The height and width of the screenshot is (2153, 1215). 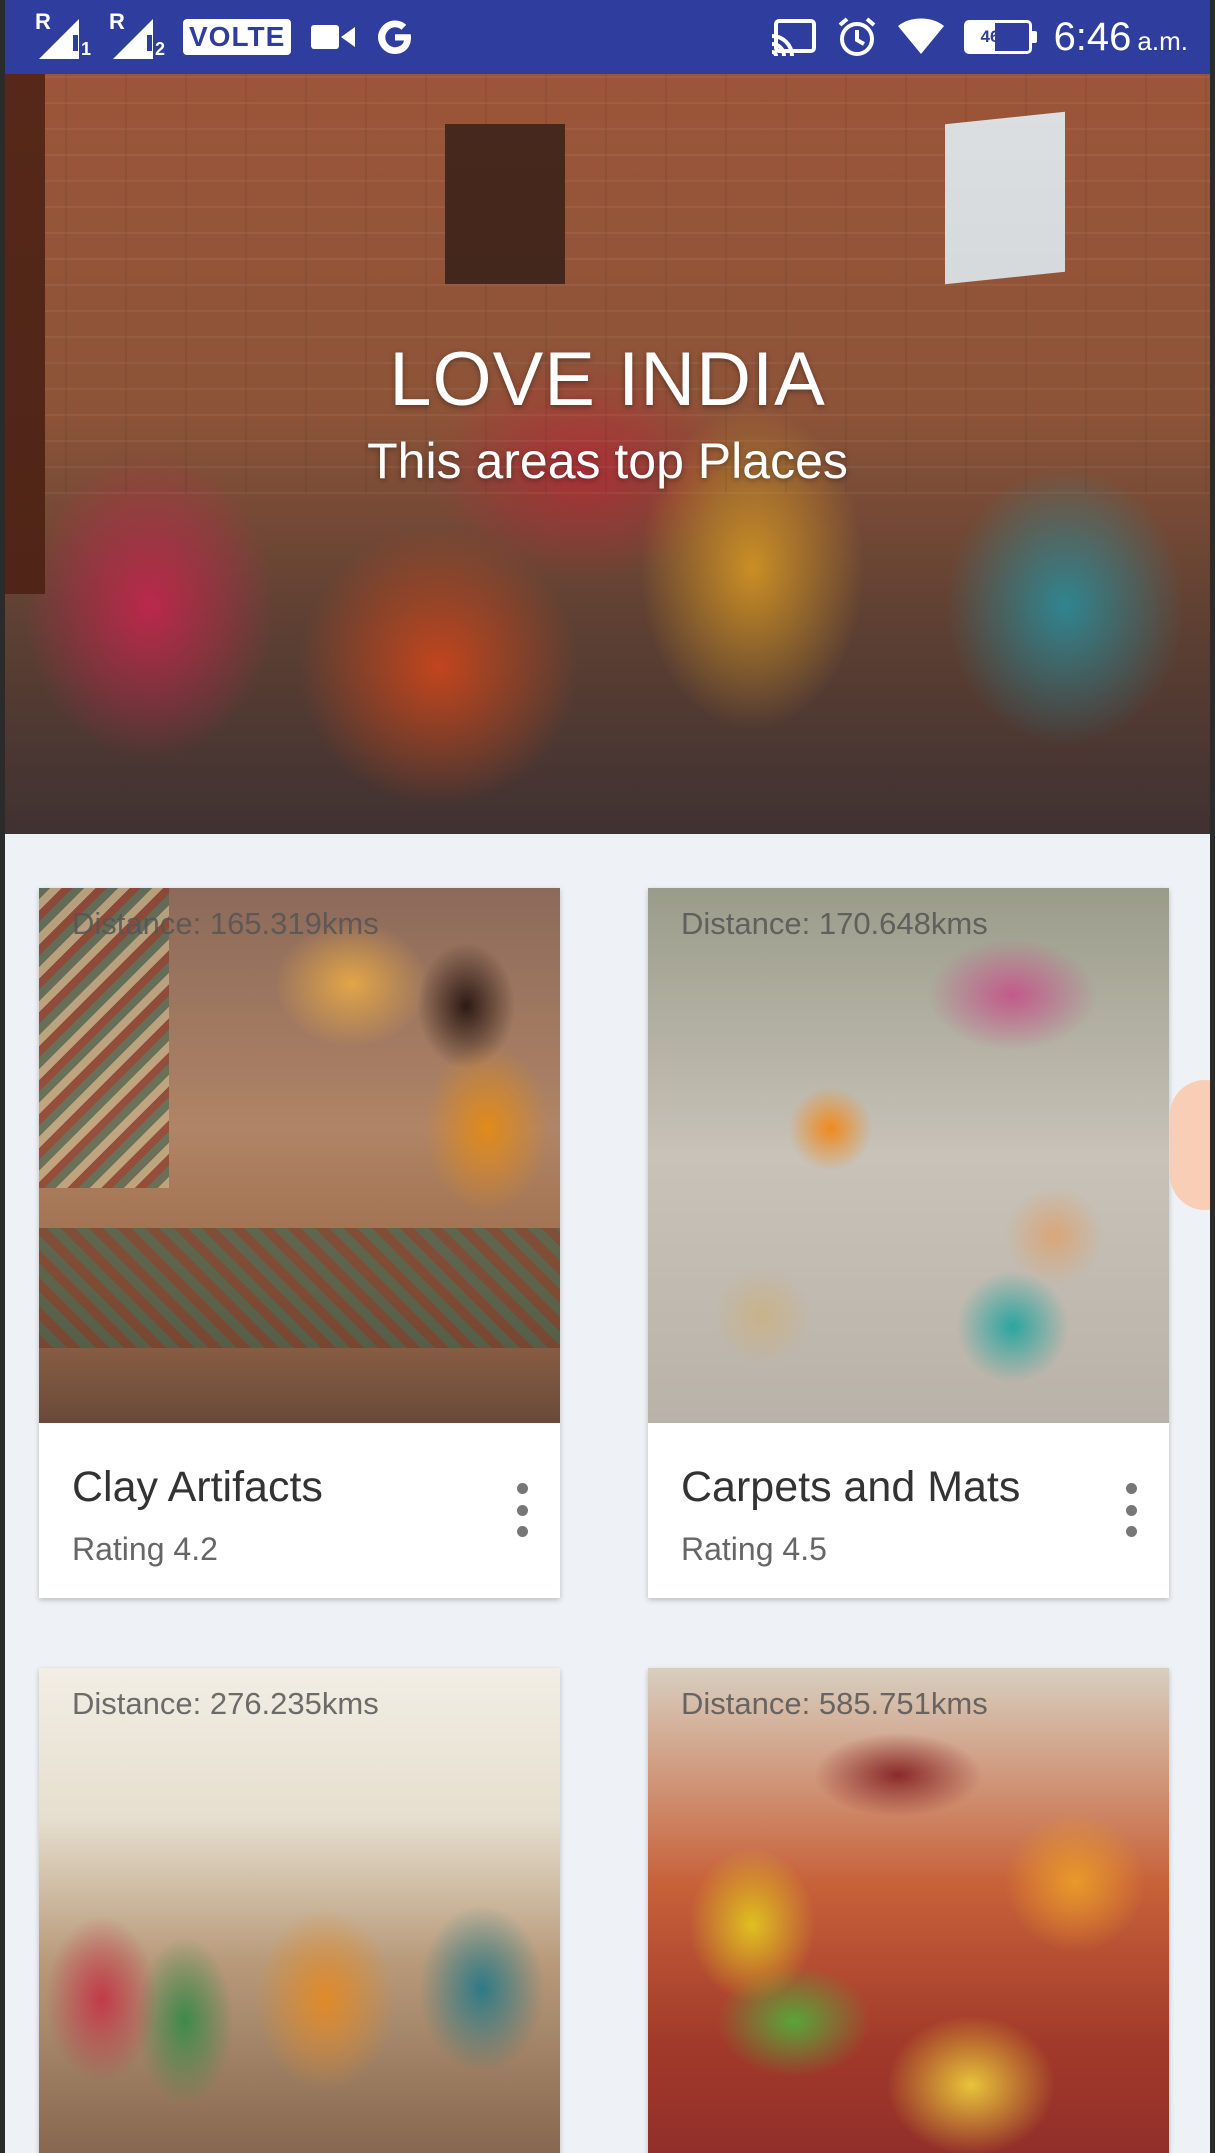 What do you see at coordinates (851, 1487) in the screenshot?
I see `place-title: Carpets and Mats` at bounding box center [851, 1487].